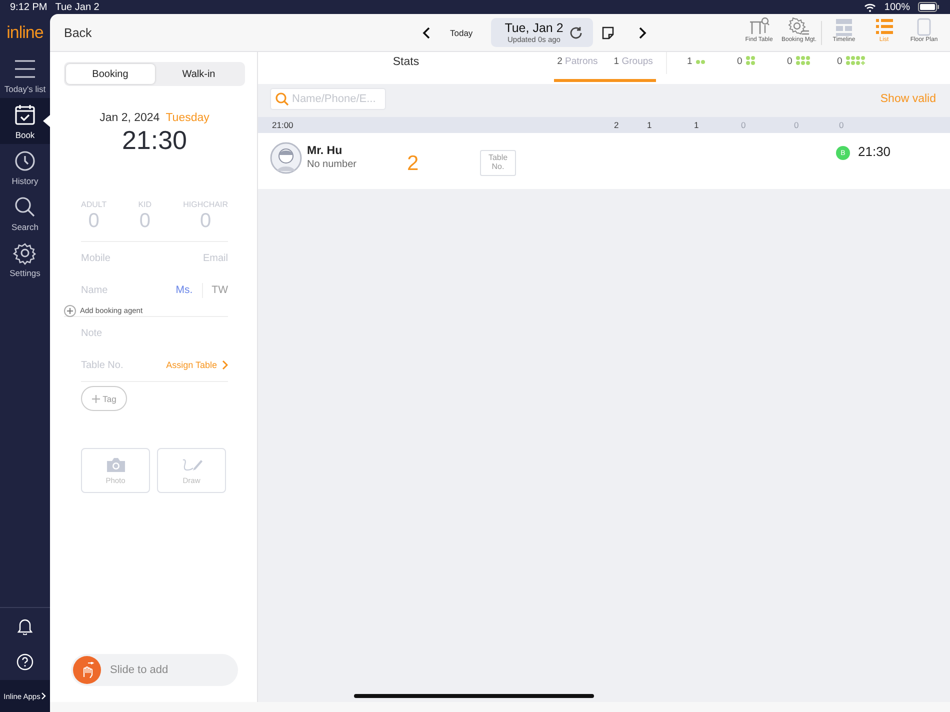  Describe the element at coordinates (799, 26) in the screenshot. I see `gear-icon` at that location.